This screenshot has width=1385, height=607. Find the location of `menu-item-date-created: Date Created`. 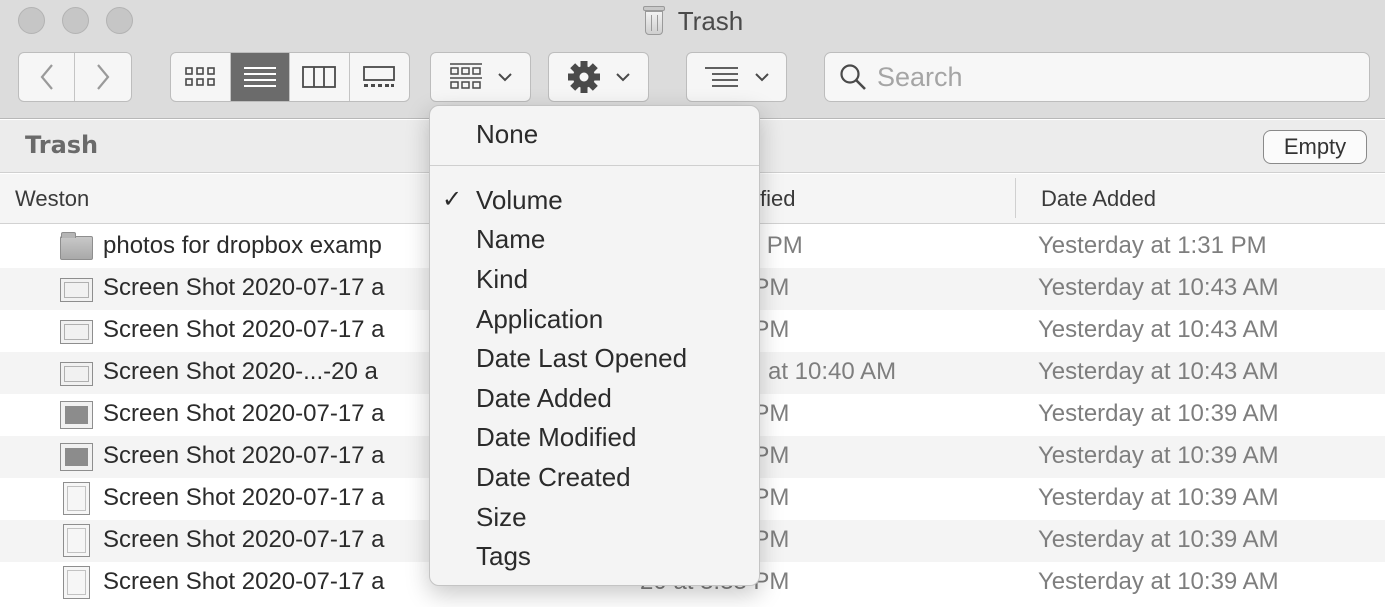

menu-item-date-created: Date Created is located at coordinates (553, 477).